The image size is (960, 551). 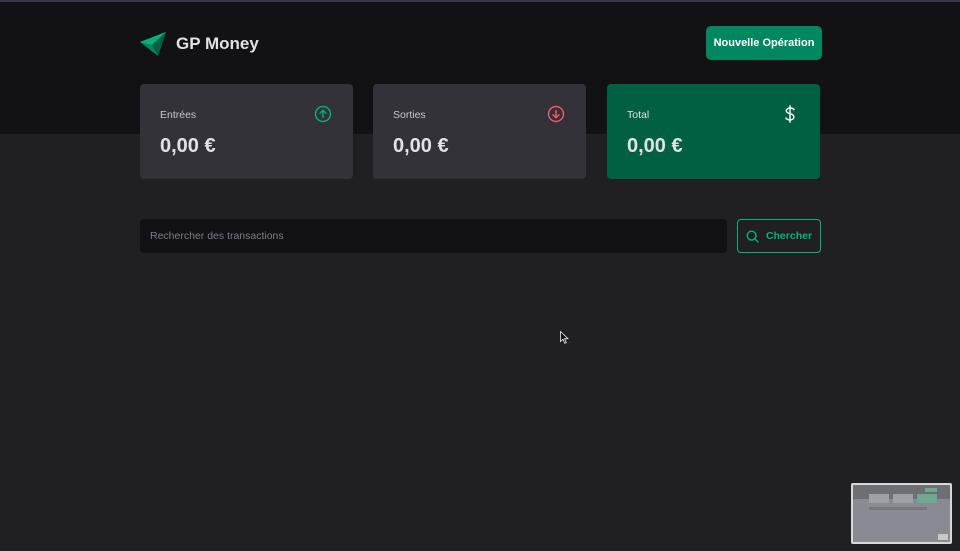 I want to click on income-label: Entrées, so click(x=178, y=115).